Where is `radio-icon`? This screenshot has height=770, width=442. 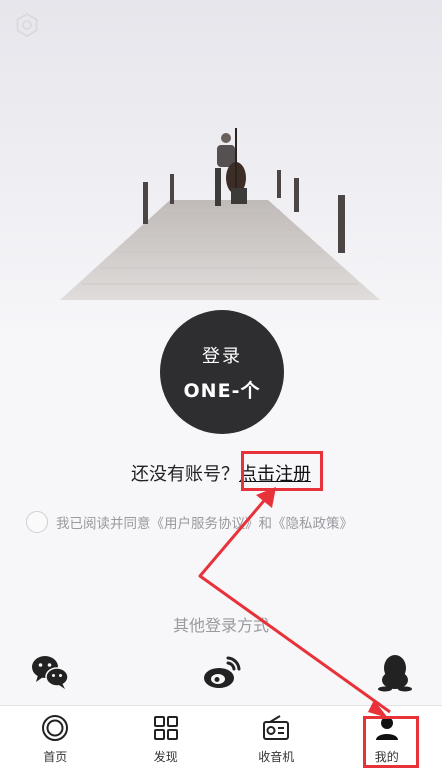
radio-icon is located at coordinates (276, 728).